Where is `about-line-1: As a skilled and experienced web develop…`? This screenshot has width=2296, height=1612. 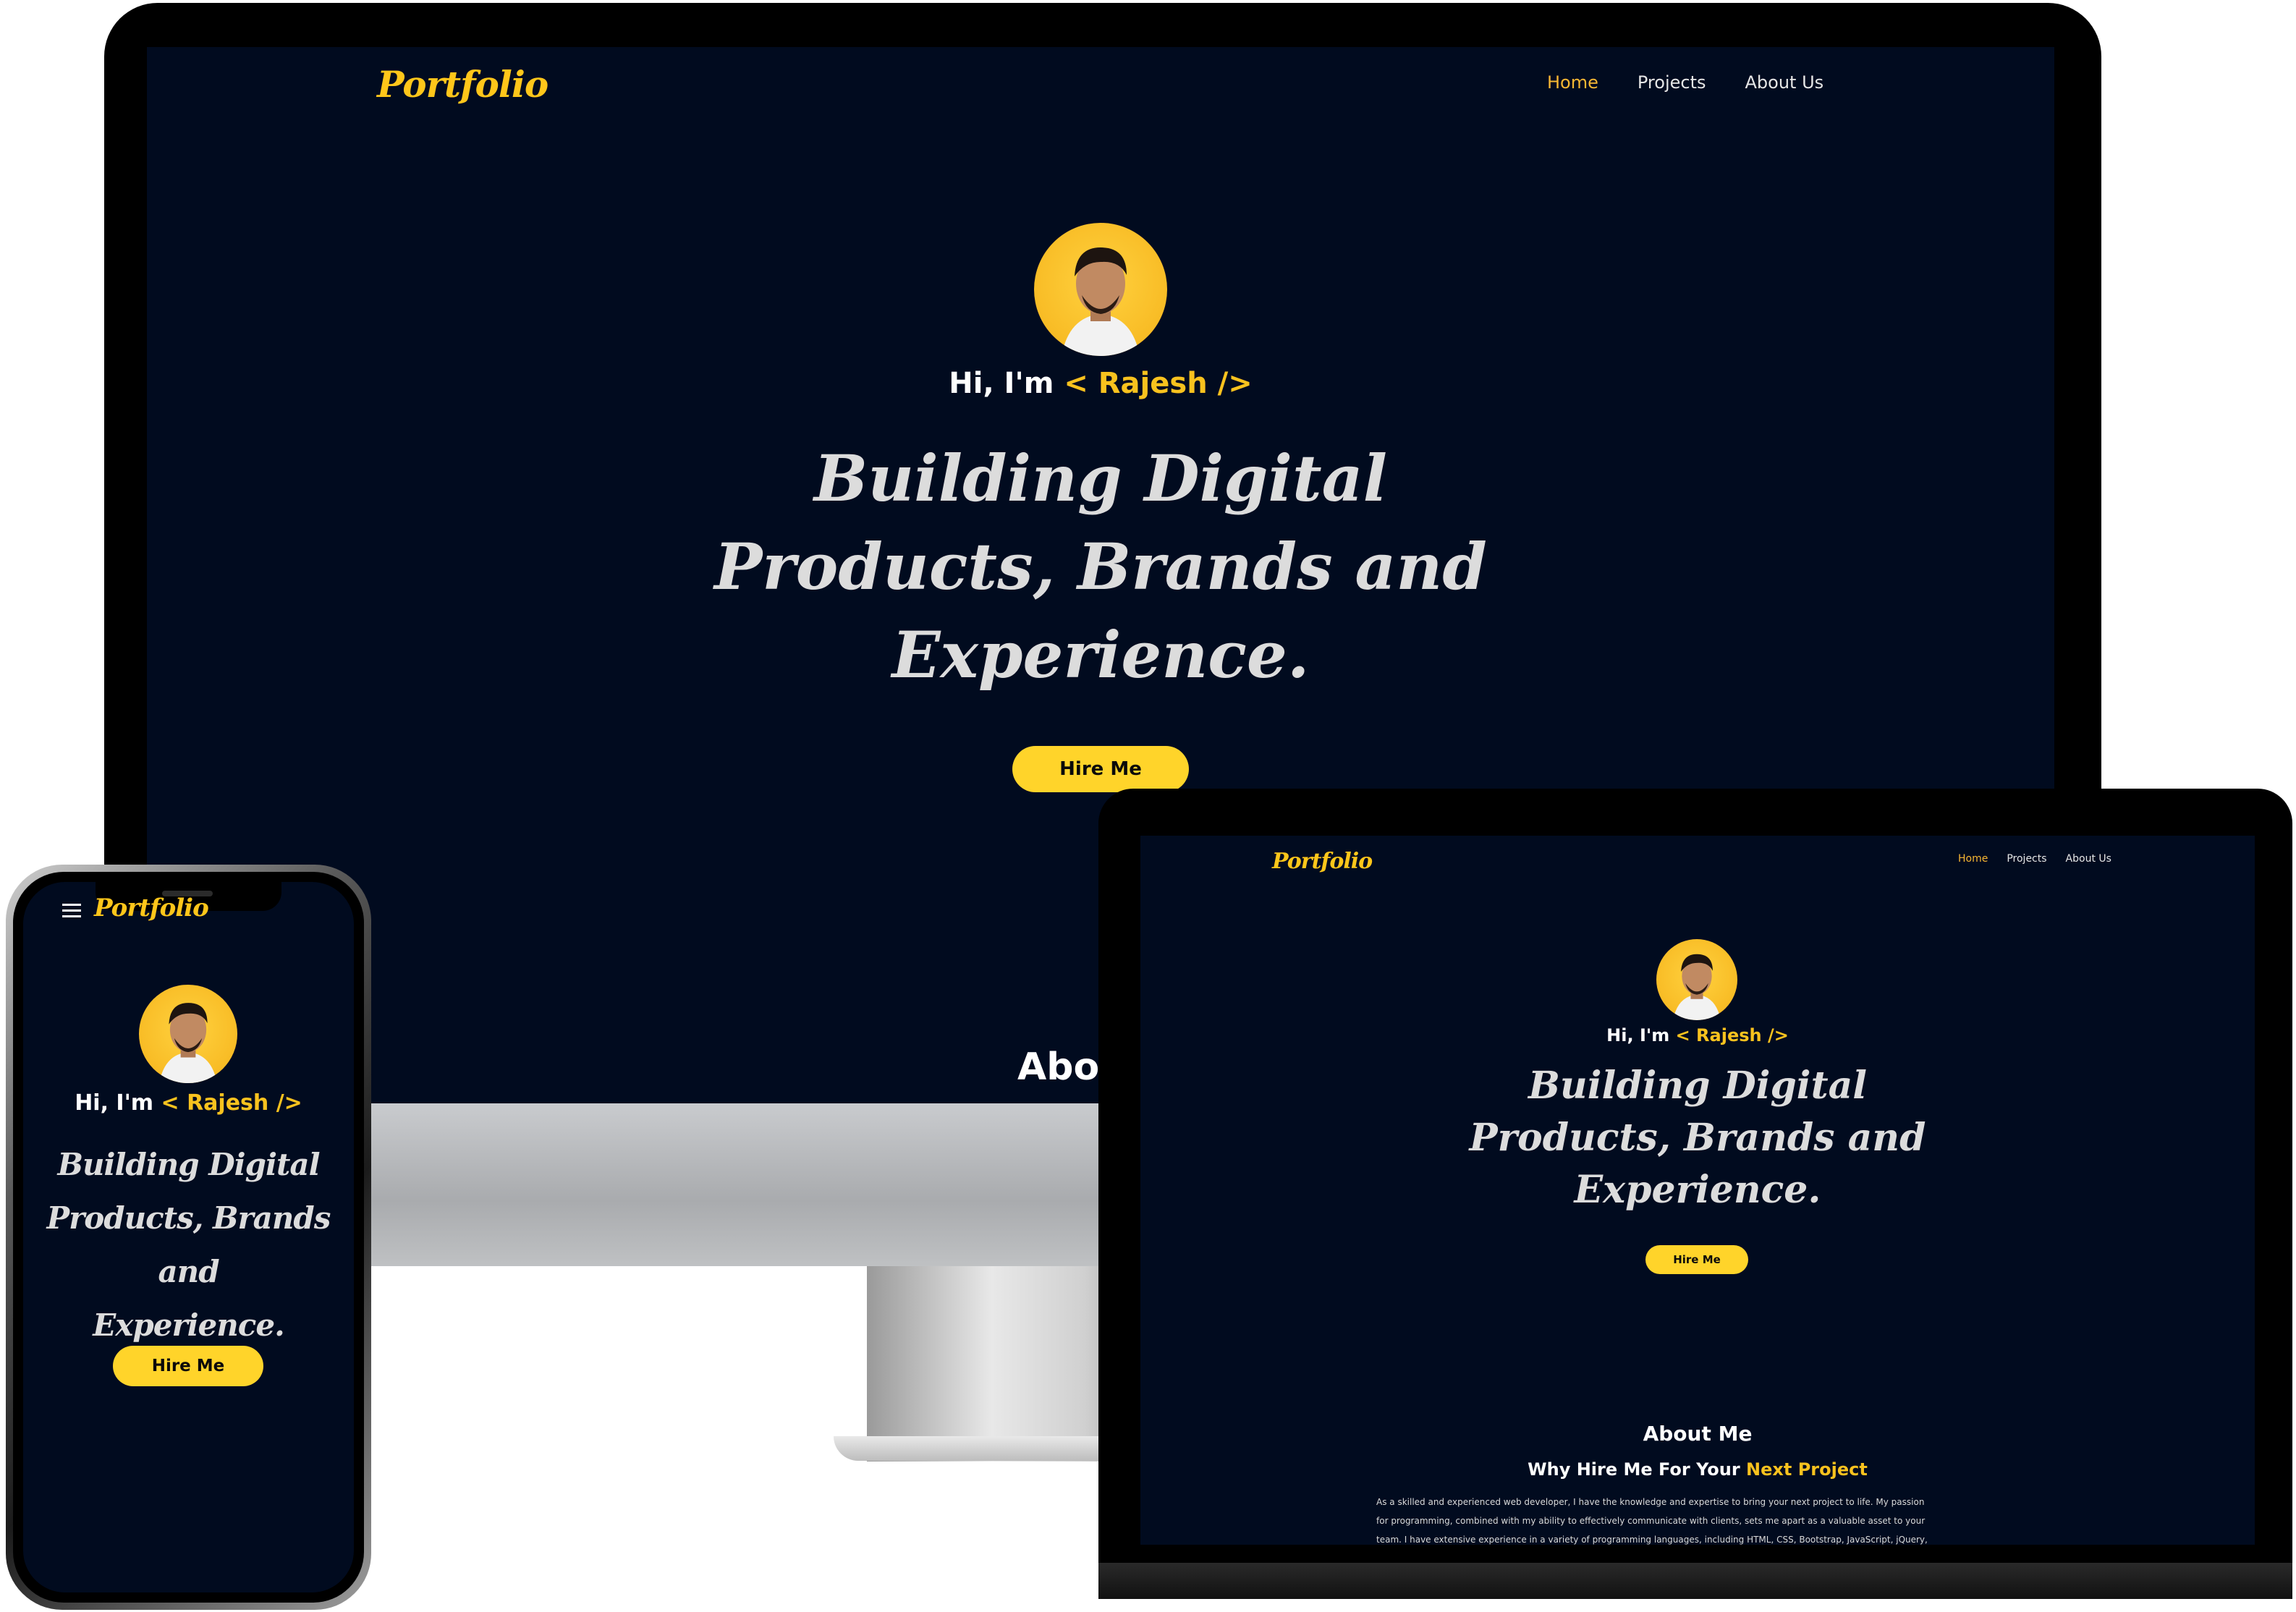
about-line-1: As a skilled and experienced web develop… is located at coordinates (1651, 1502).